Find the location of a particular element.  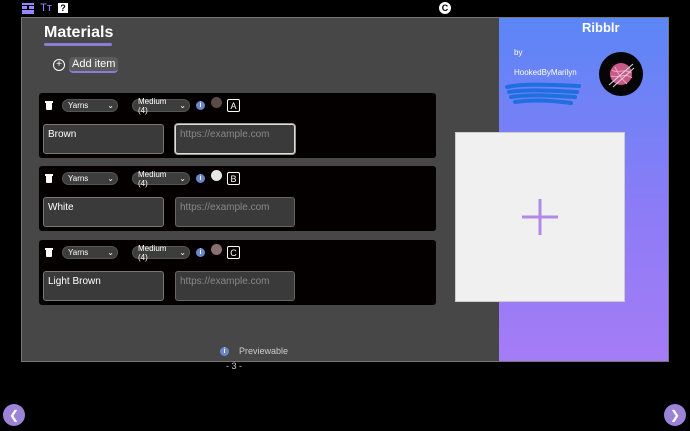

prev-page-button: ❮ is located at coordinates (14, 415).